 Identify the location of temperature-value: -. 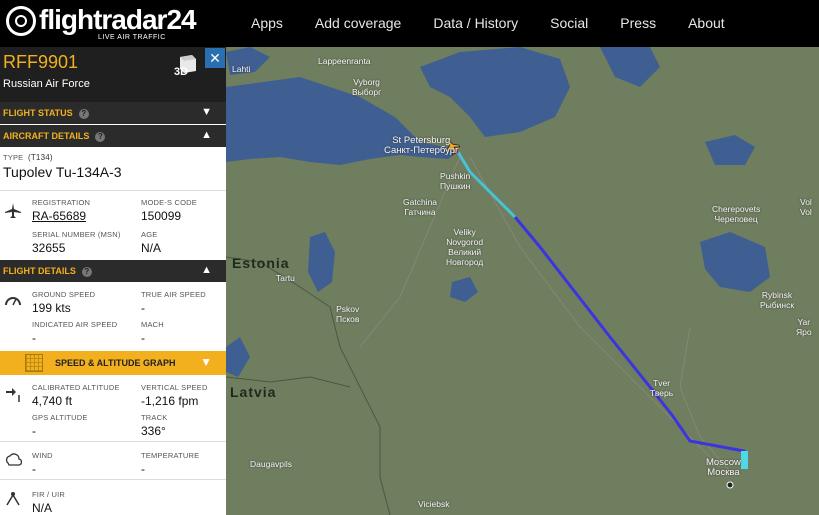
(143, 469).